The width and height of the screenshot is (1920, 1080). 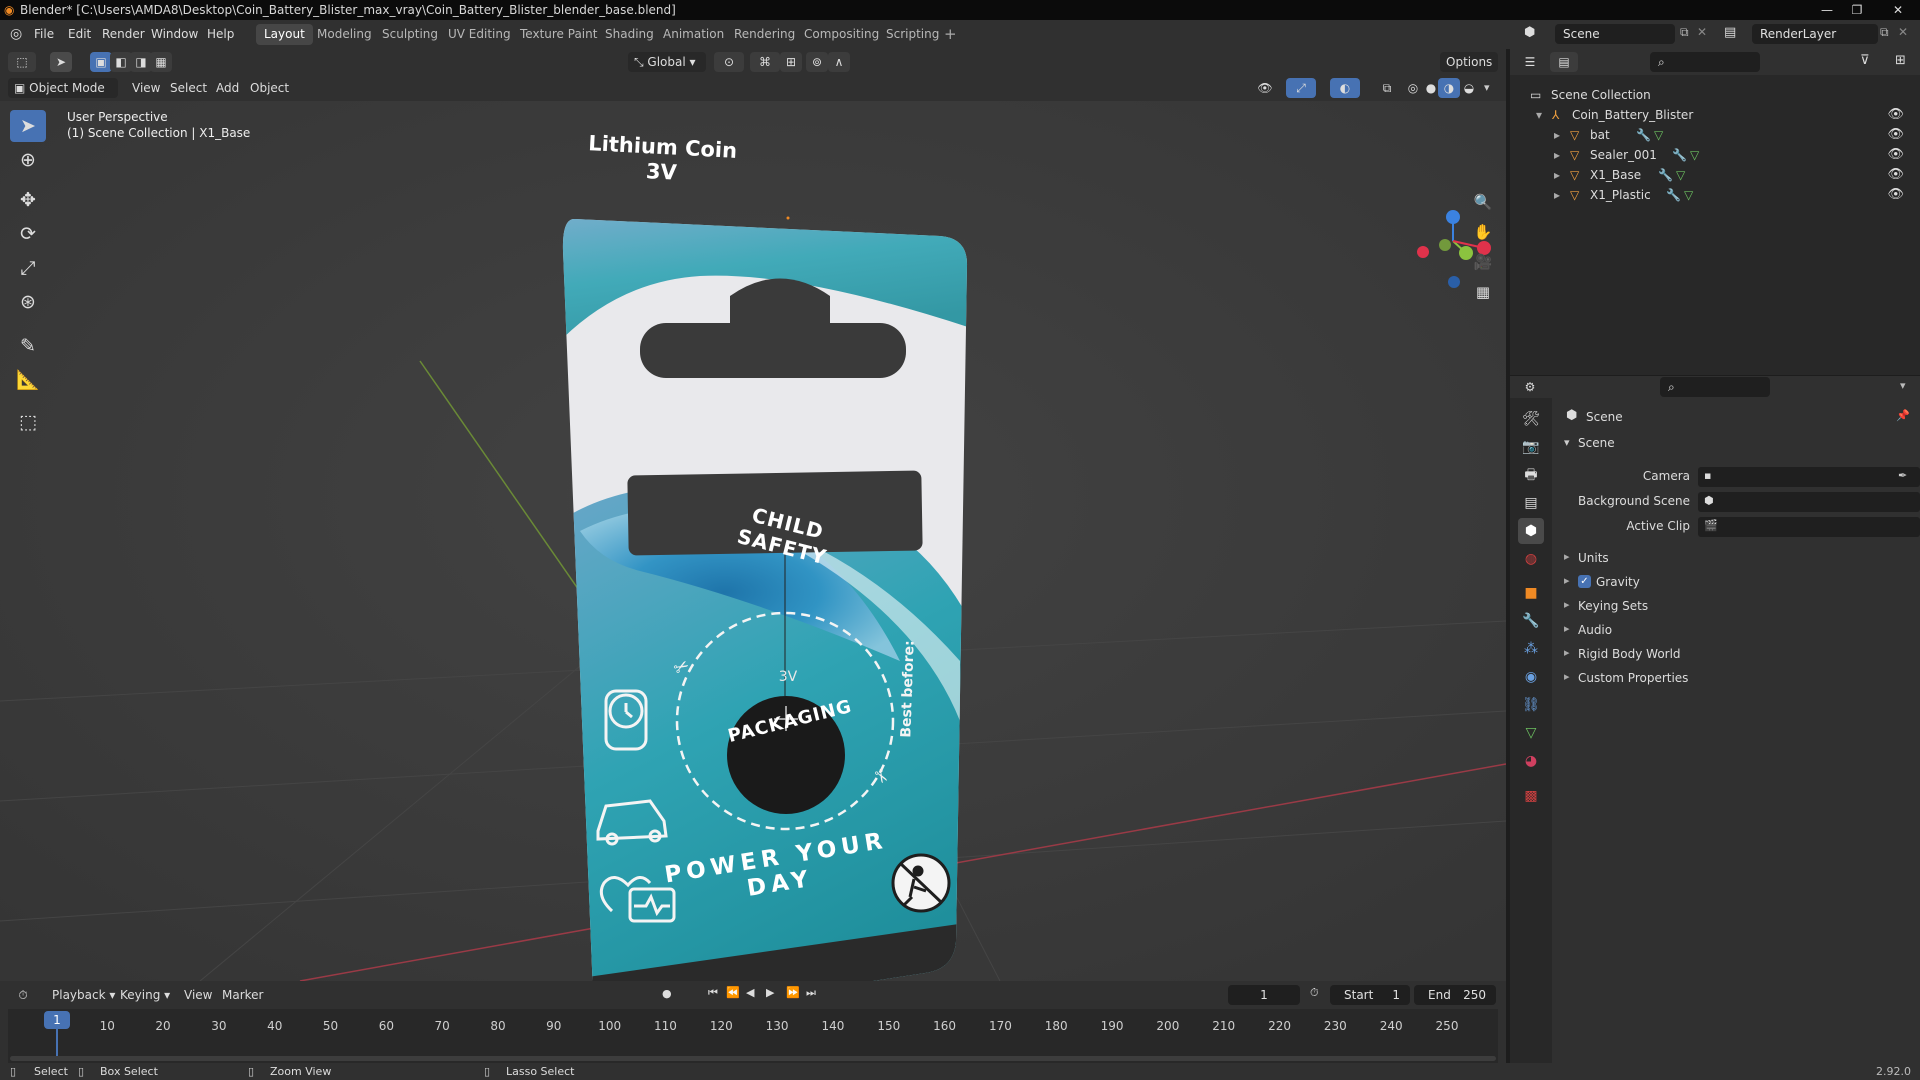 What do you see at coordinates (667, 993) in the screenshot?
I see `record-icon: ●` at bounding box center [667, 993].